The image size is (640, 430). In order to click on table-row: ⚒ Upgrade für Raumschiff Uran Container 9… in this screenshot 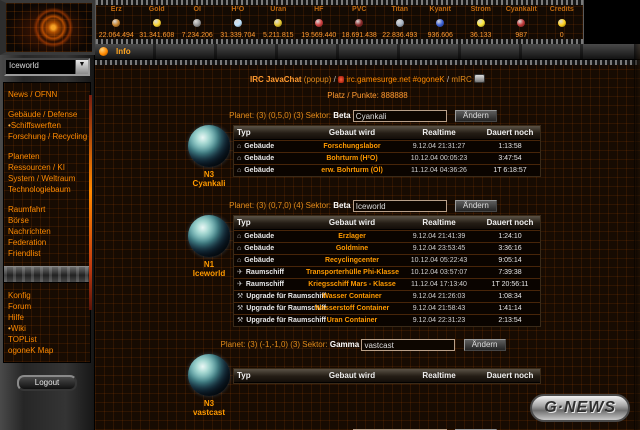, I will do `click(387, 320)`.